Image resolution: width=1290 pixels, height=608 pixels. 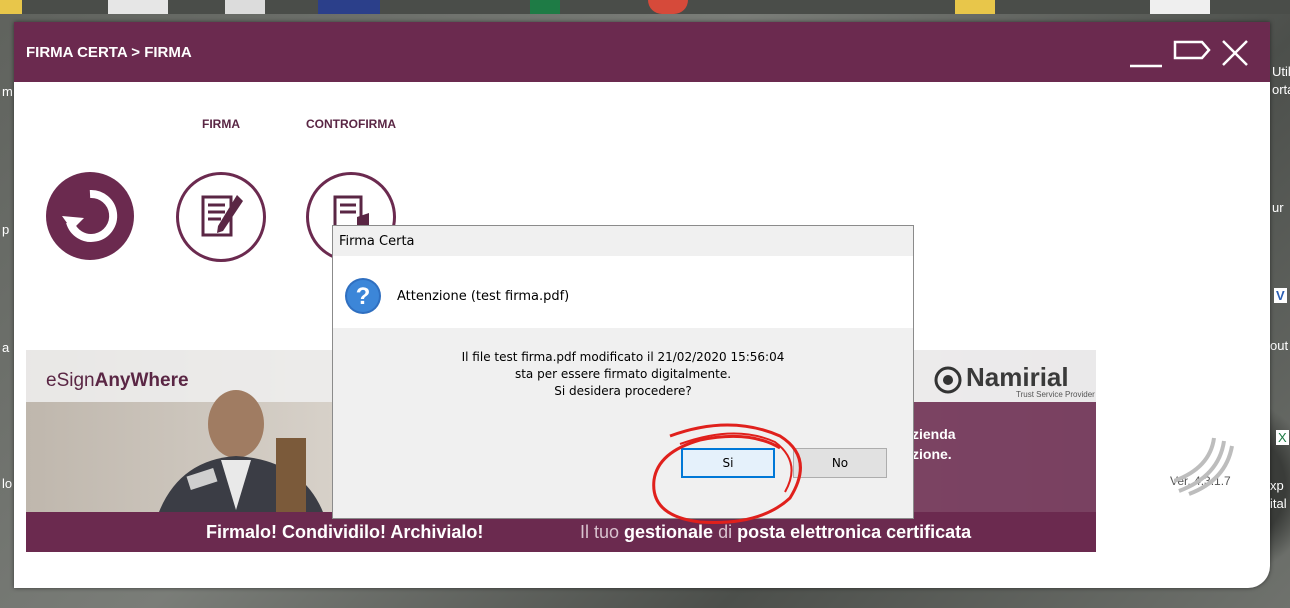 I want to click on desktop-label: orta, so click(x=1281, y=89).